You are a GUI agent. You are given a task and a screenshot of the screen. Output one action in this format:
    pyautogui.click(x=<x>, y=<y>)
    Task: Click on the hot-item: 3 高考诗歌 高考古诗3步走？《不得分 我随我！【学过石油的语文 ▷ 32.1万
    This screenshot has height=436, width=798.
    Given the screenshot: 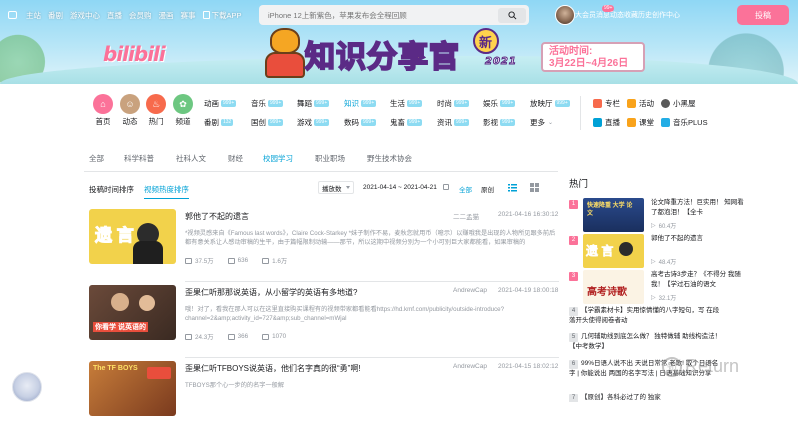 What is the action you would take?
    pyautogui.click(x=659, y=288)
    